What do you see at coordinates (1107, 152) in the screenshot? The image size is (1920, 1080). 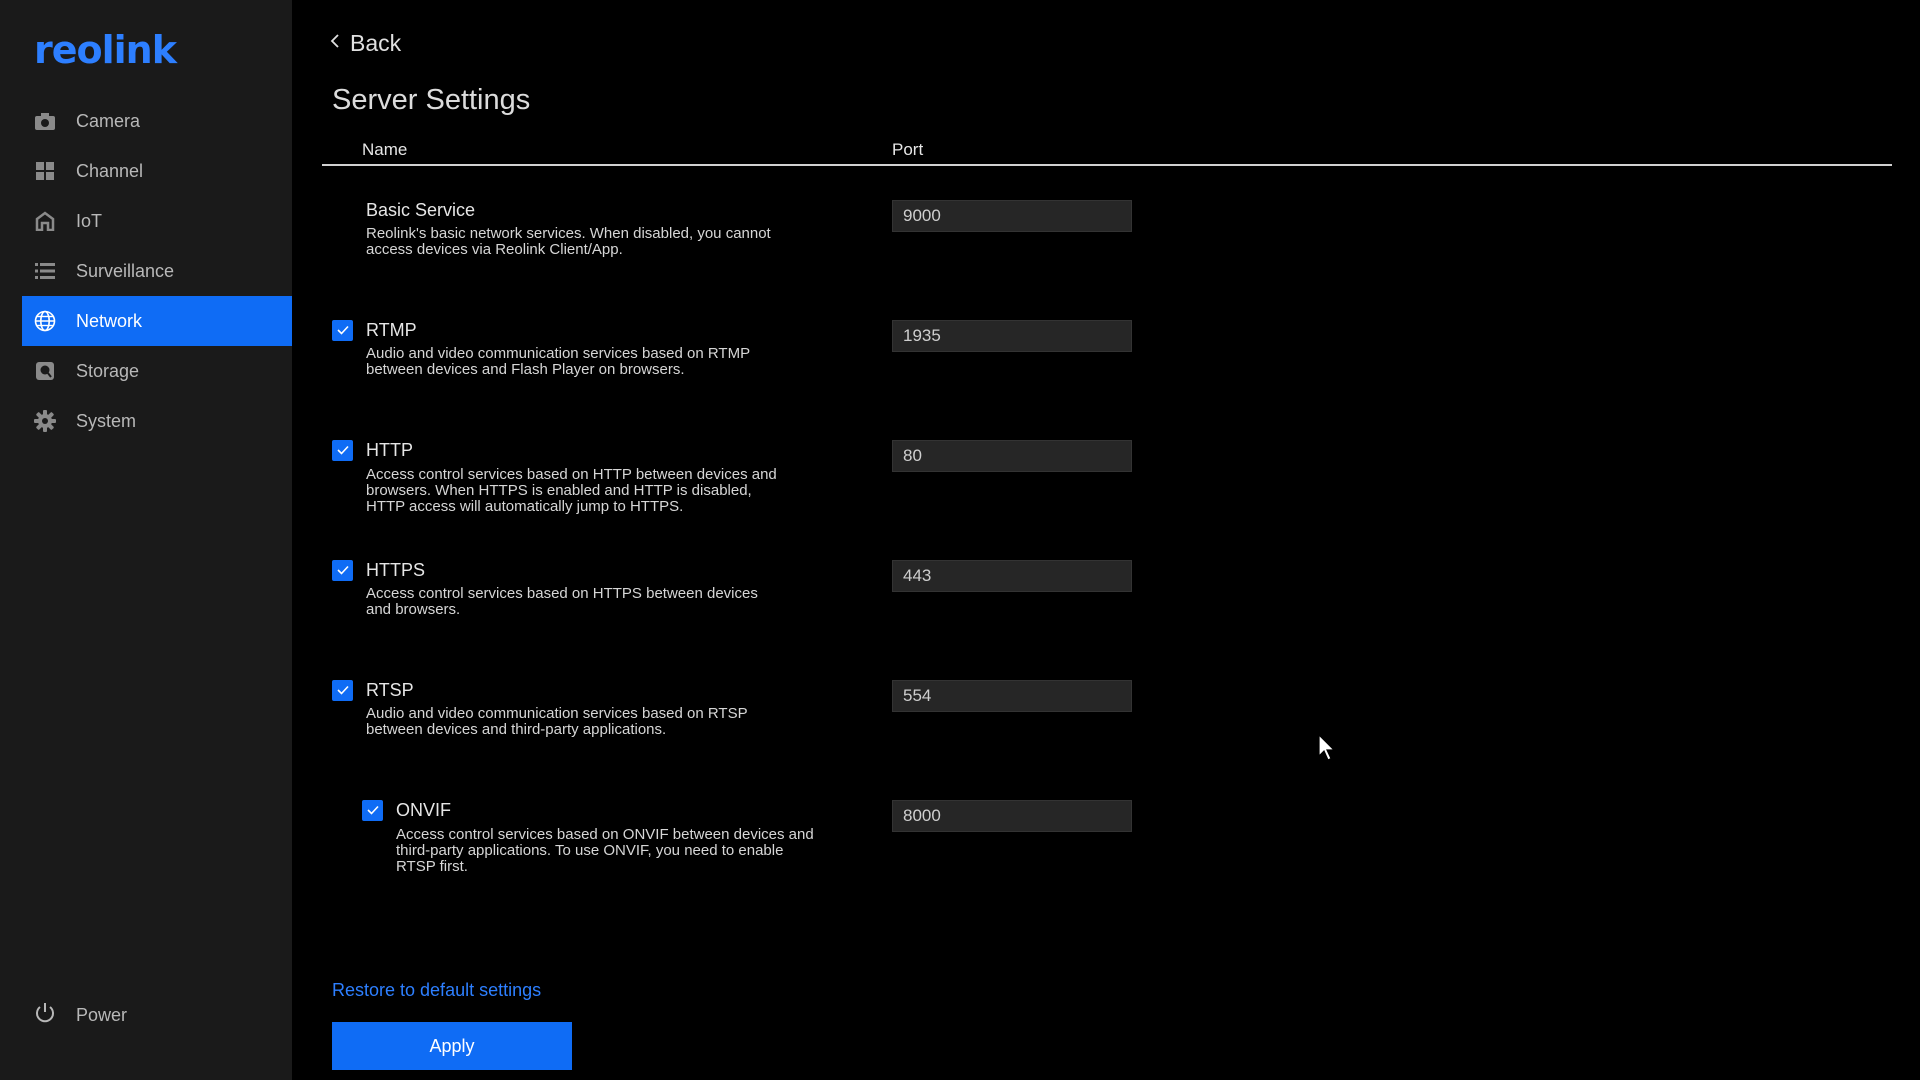 I see `table-header: Name Port` at bounding box center [1107, 152].